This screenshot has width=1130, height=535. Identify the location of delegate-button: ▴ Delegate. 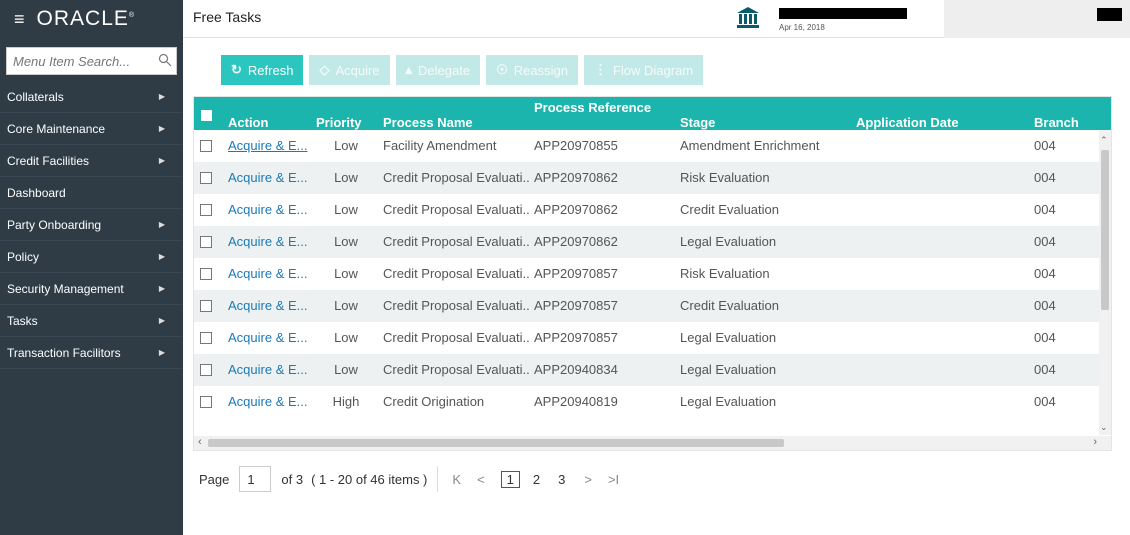
(438, 70).